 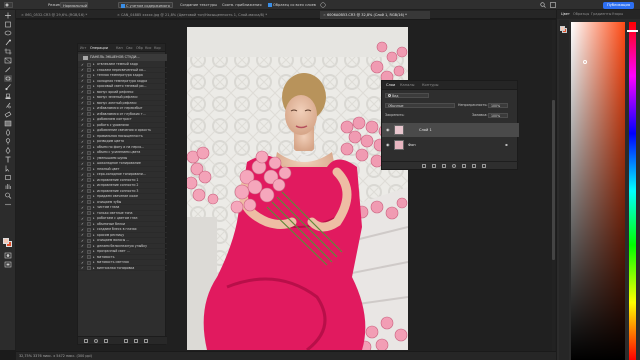 I want to click on fill-input: 100%, so click(x=498, y=115).